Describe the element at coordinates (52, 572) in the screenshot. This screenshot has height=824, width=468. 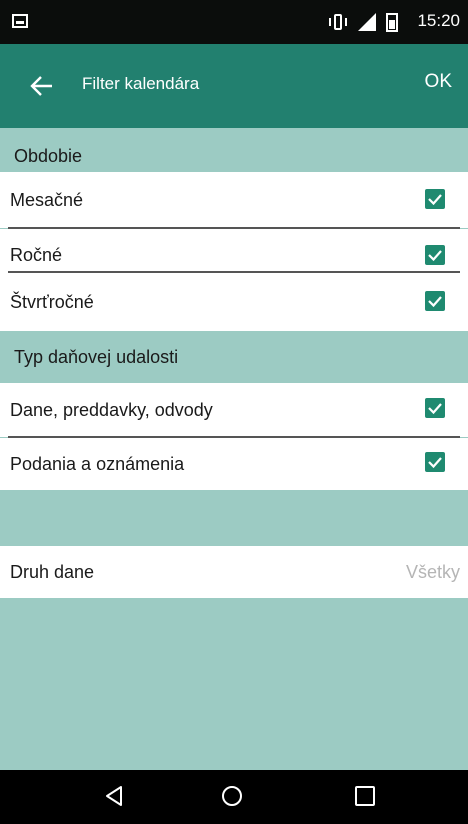
I see `tax-type-label: Druh dane` at that location.